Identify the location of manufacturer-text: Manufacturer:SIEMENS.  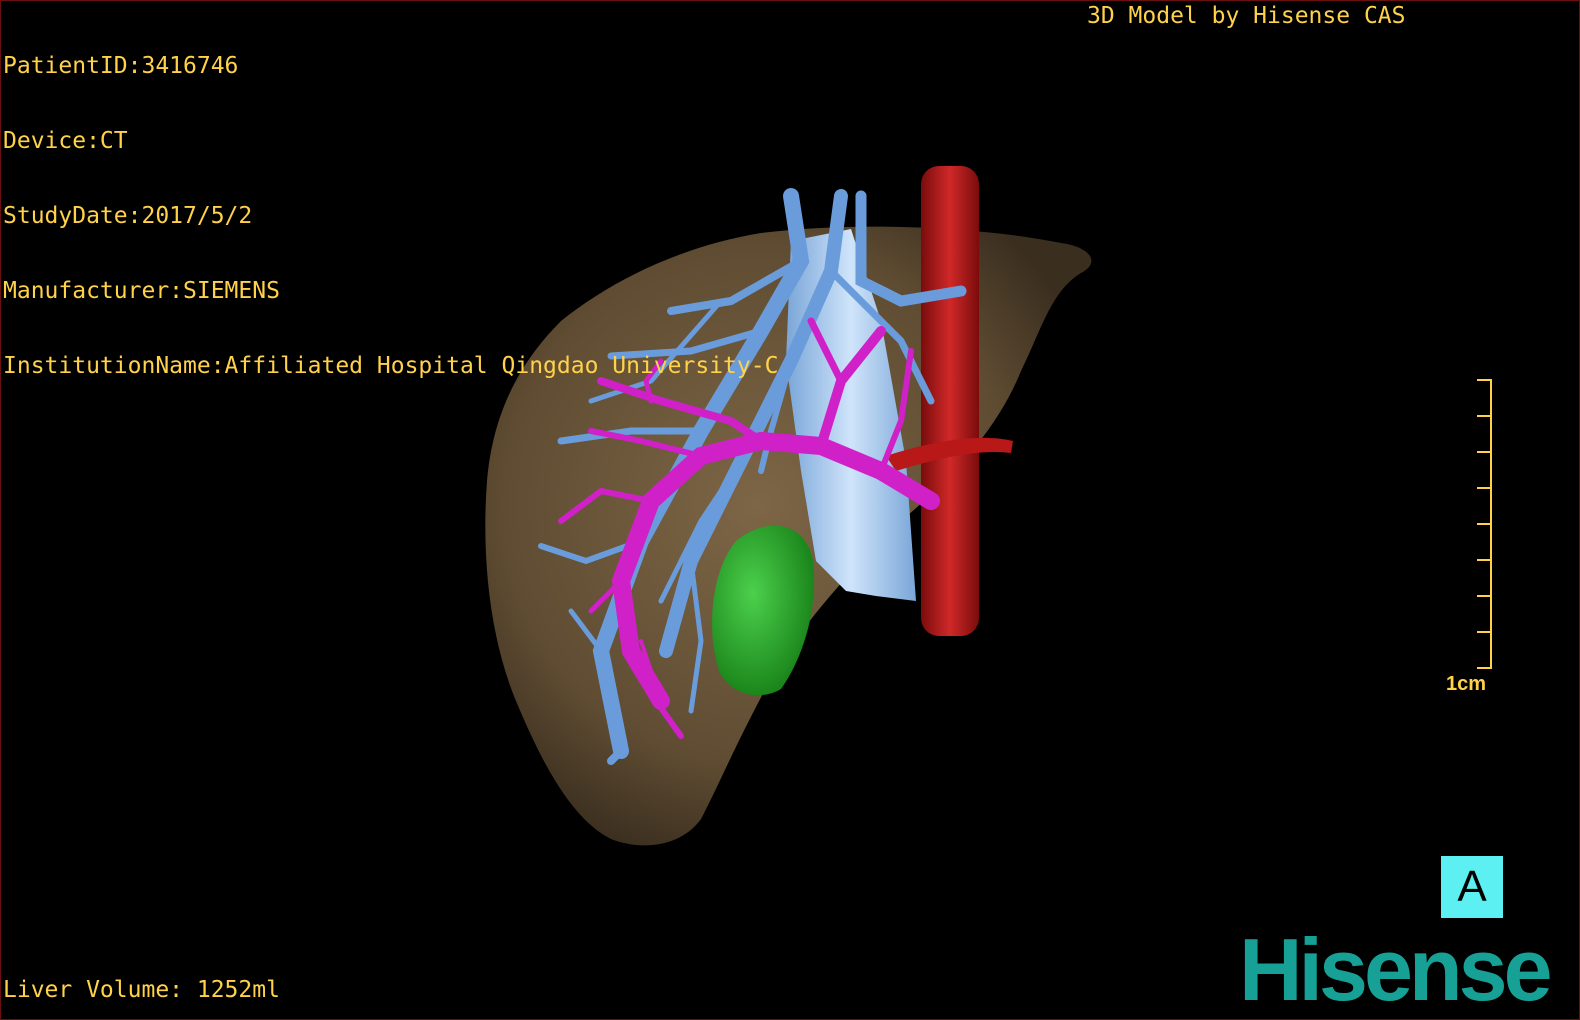
(141, 291).